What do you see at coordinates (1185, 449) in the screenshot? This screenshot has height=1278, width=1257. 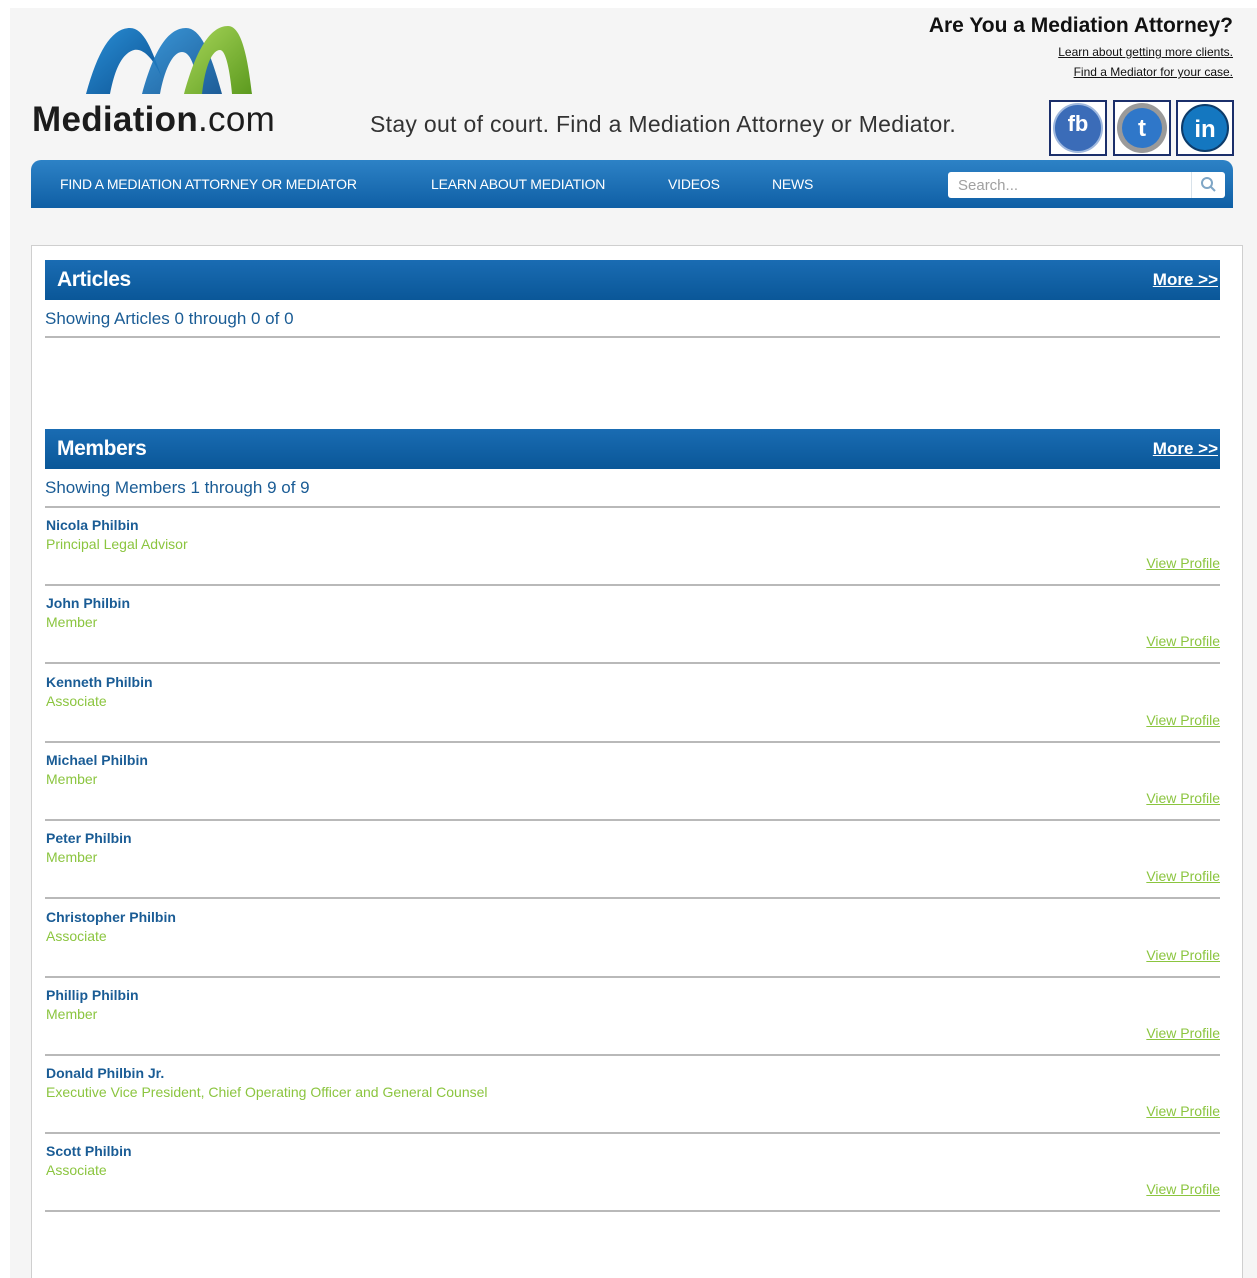 I see `members-more-link: More >>` at bounding box center [1185, 449].